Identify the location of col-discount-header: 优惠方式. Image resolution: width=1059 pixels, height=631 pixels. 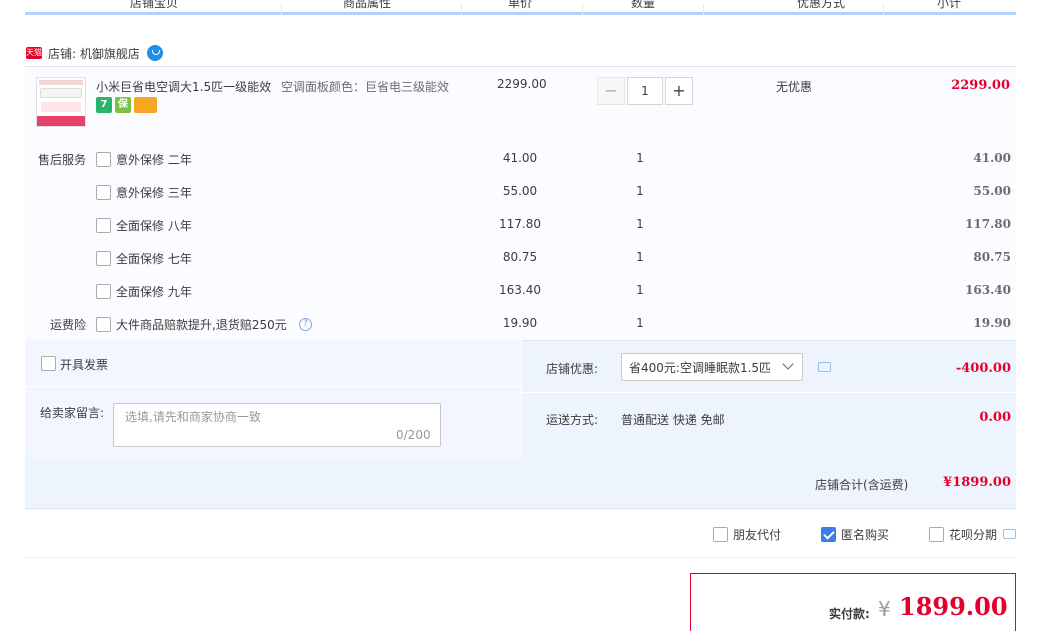
(821, 5).